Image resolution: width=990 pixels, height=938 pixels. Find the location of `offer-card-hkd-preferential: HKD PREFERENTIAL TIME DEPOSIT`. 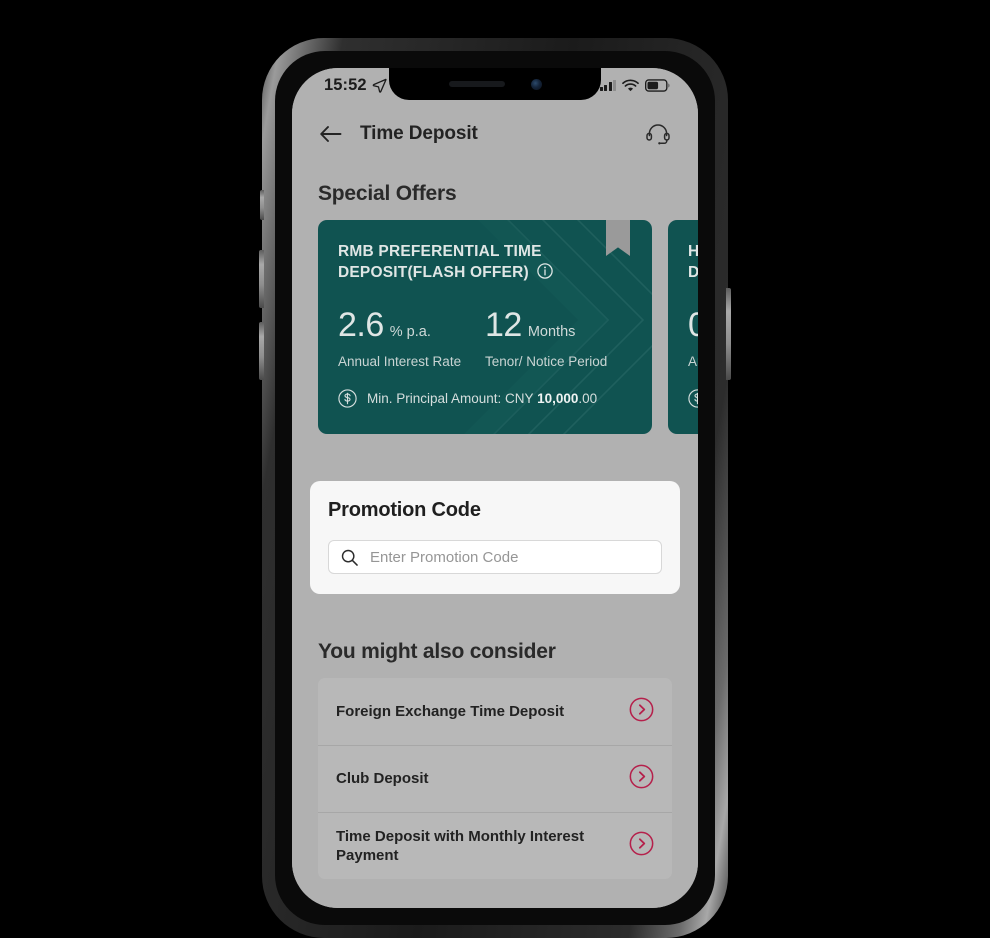

offer-card-hkd-preferential: HKD PREFERENTIAL TIME DEPOSIT is located at coordinates (683, 327).